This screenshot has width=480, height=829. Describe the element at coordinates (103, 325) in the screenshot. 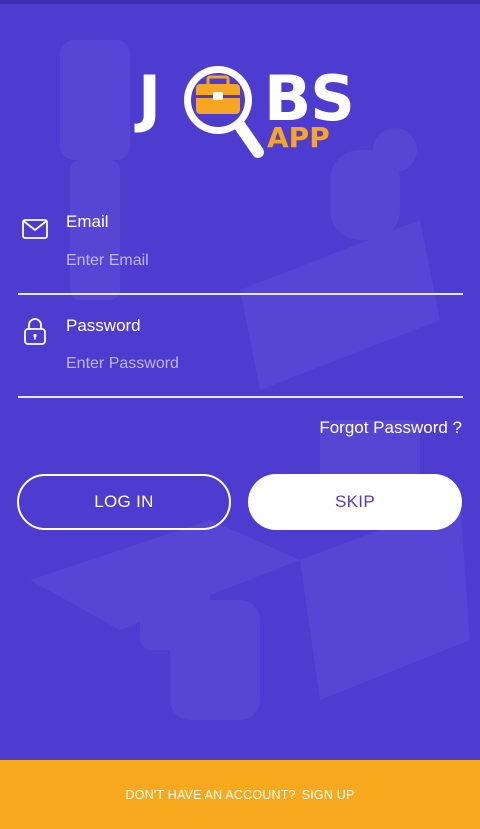

I see `password-label: Password` at that location.